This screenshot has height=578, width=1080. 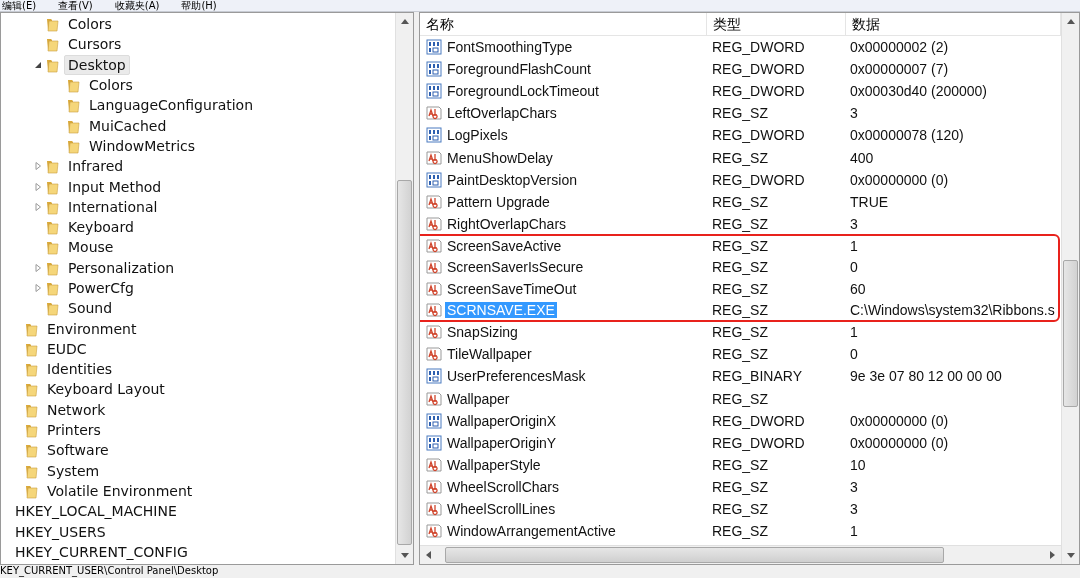 What do you see at coordinates (38, 64) in the screenshot?
I see `collapse-icon` at bounding box center [38, 64].